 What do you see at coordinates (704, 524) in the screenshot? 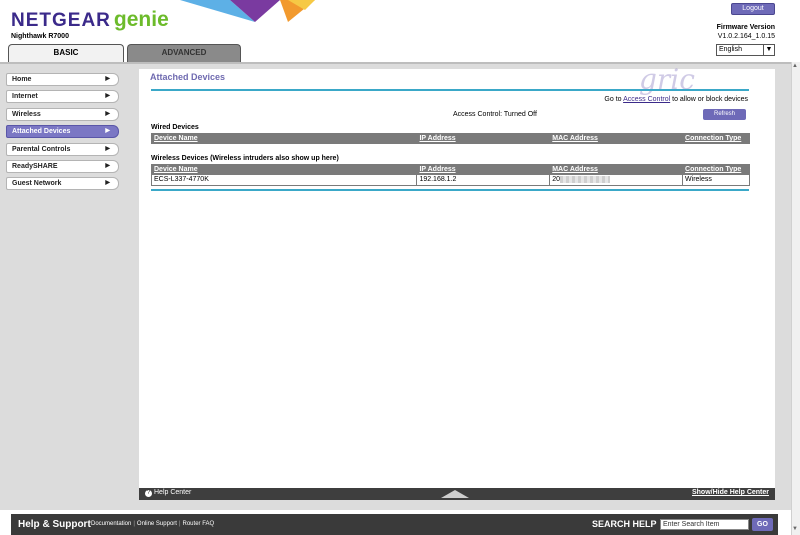
I see `search-input: Enter Search Item` at bounding box center [704, 524].